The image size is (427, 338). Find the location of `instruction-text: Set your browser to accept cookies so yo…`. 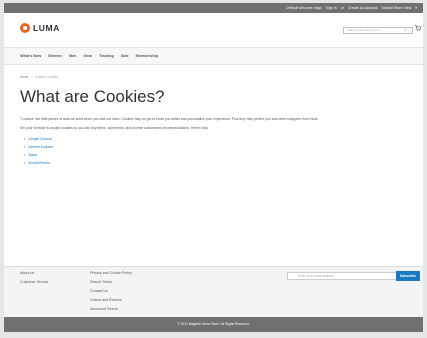

instruction-text: Set your browser to accept cookies so yo… is located at coordinates (114, 128).